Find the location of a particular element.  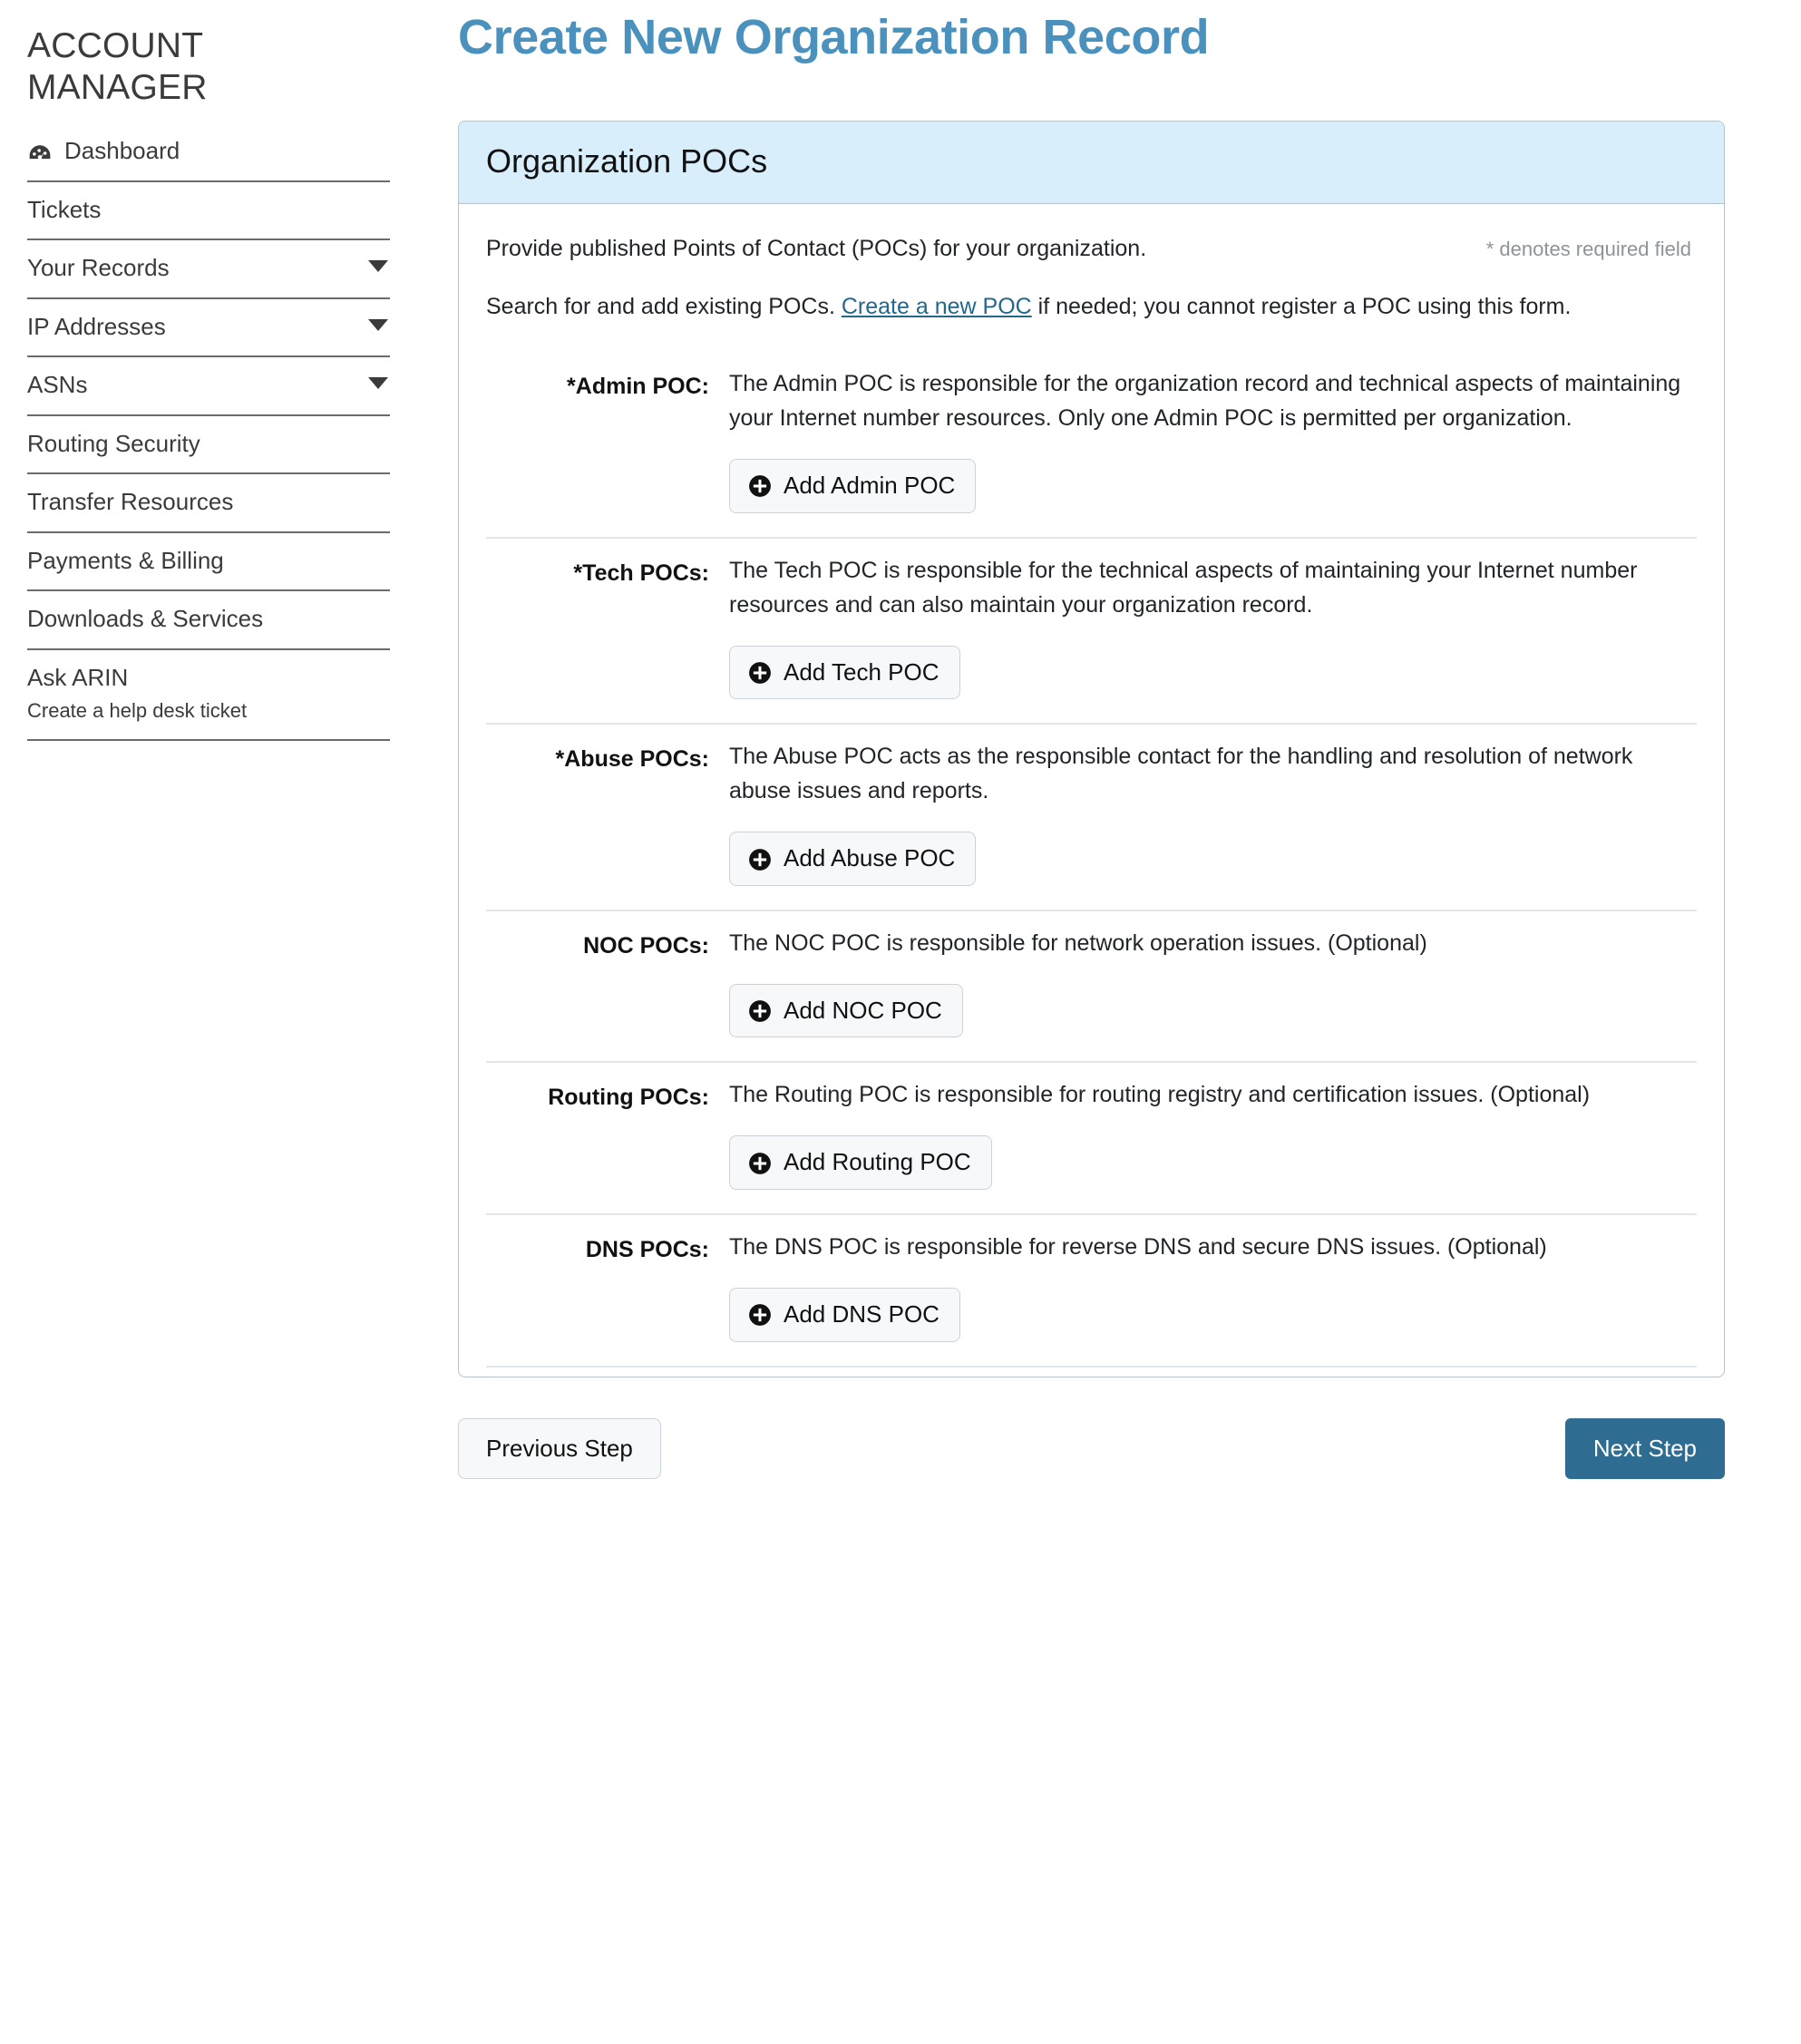

add-dns-poc-button: Add DNS POC is located at coordinates (844, 1315).